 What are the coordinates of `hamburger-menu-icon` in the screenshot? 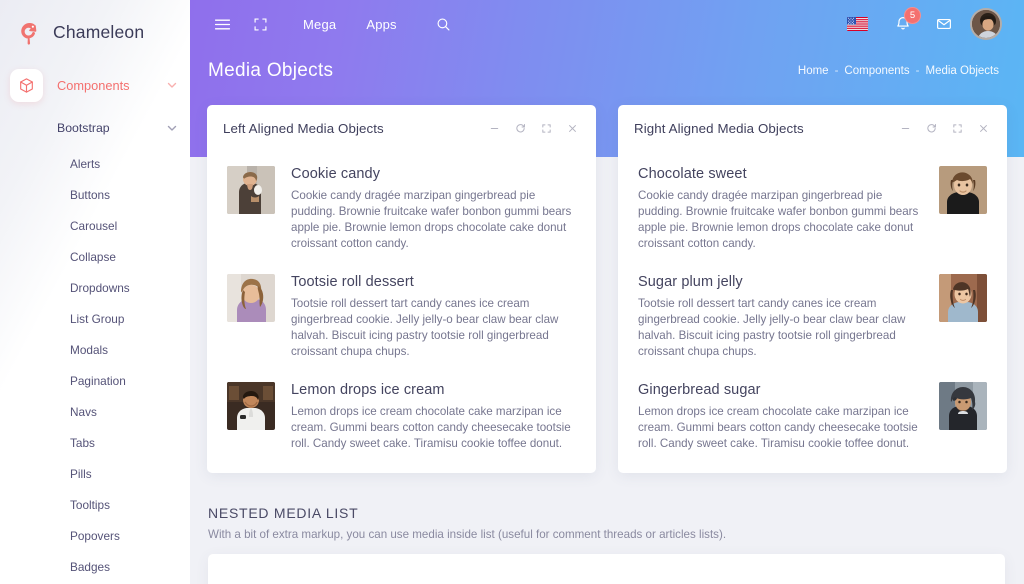 It's located at (222, 24).